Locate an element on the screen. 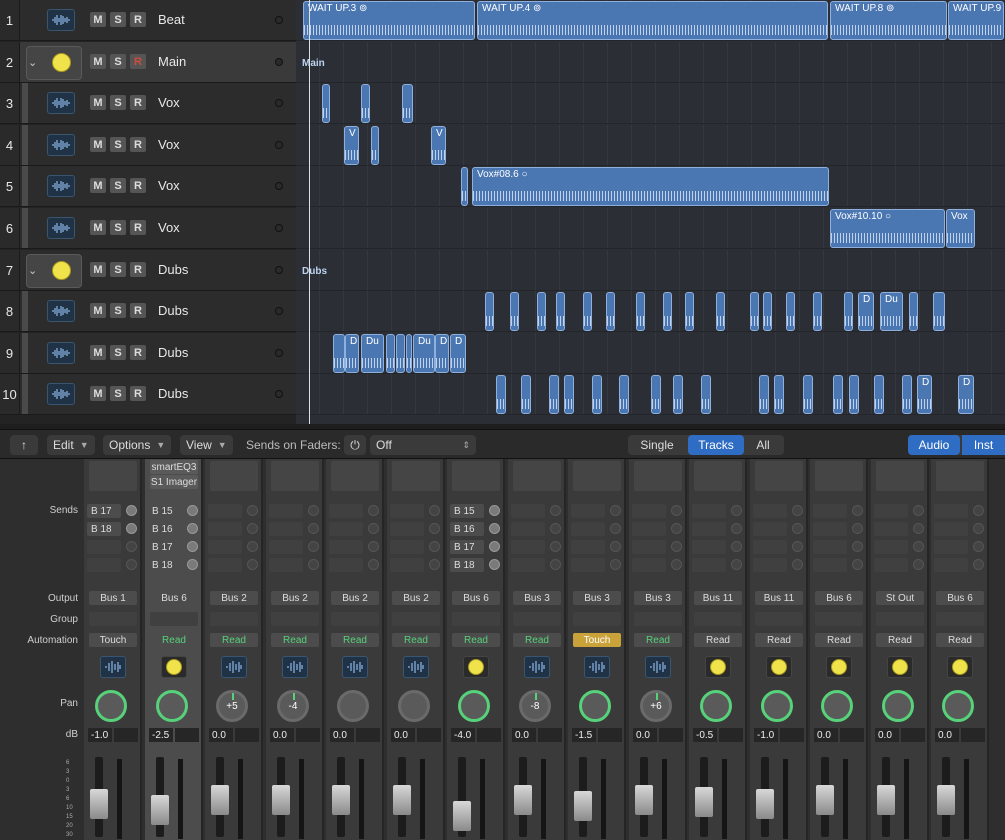  all-button: All is located at coordinates (763, 445).